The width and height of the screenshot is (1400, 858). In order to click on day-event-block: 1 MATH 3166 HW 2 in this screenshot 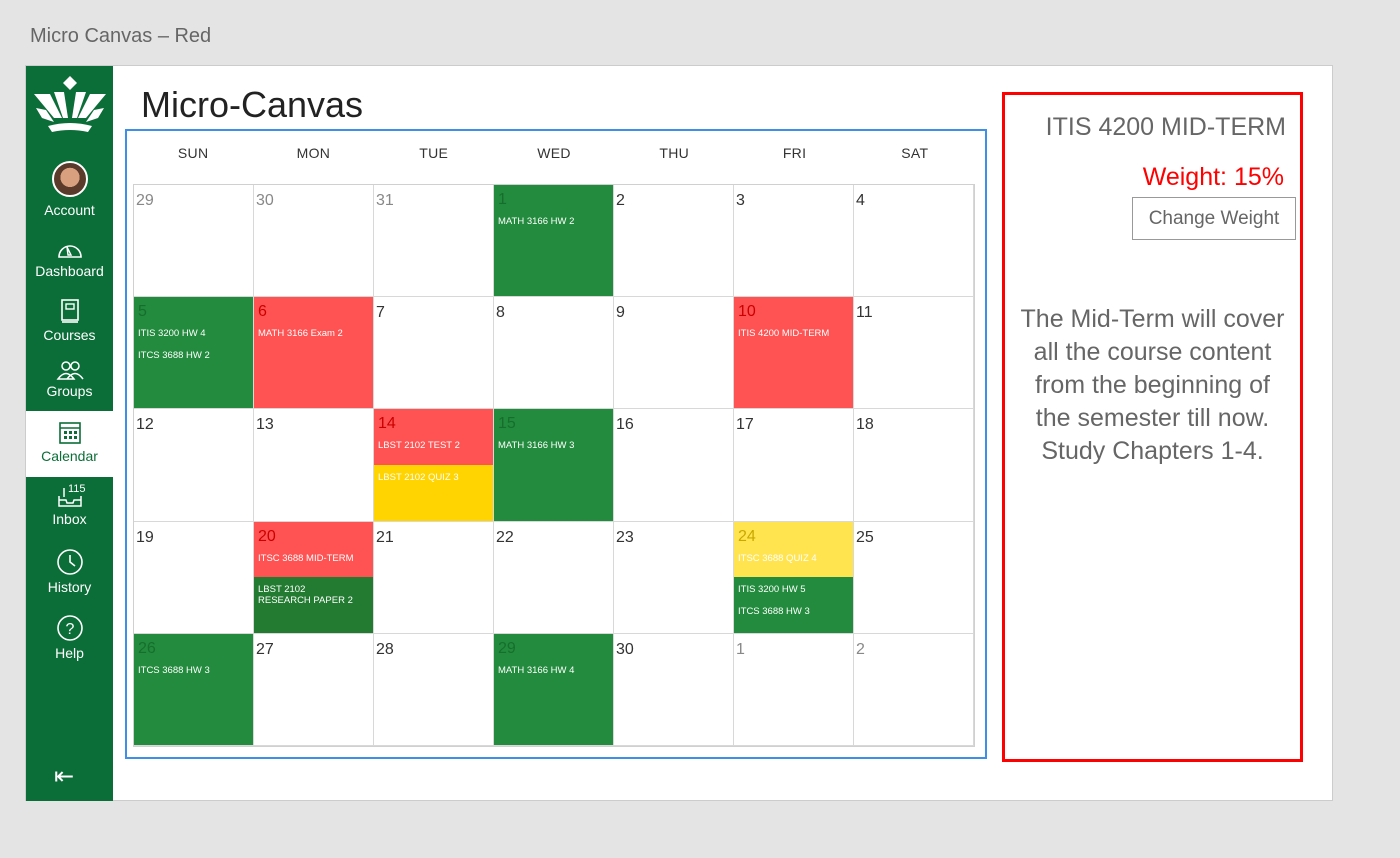, I will do `click(553, 241)`.